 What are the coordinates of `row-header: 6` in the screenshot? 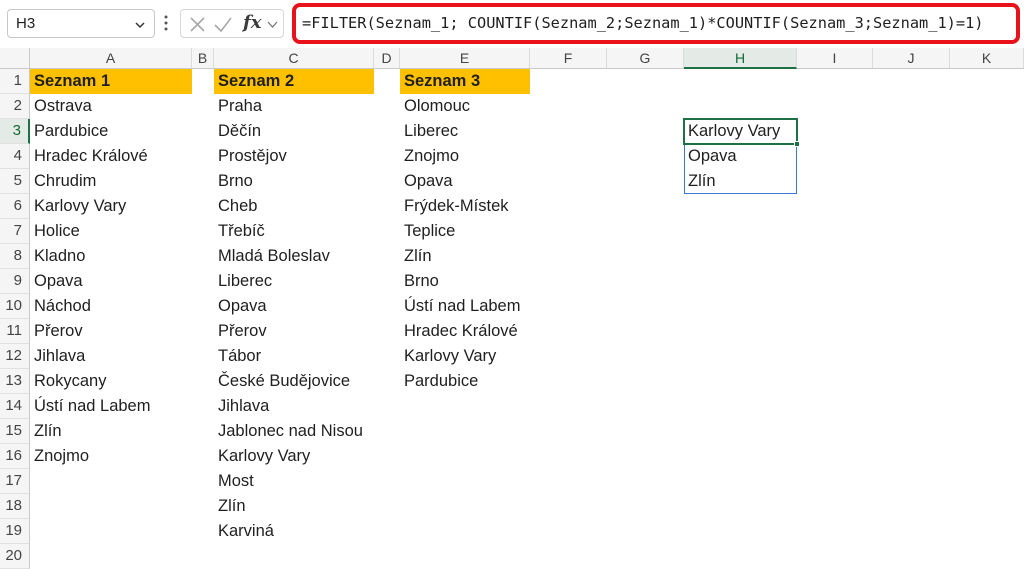 It's located at (15, 206).